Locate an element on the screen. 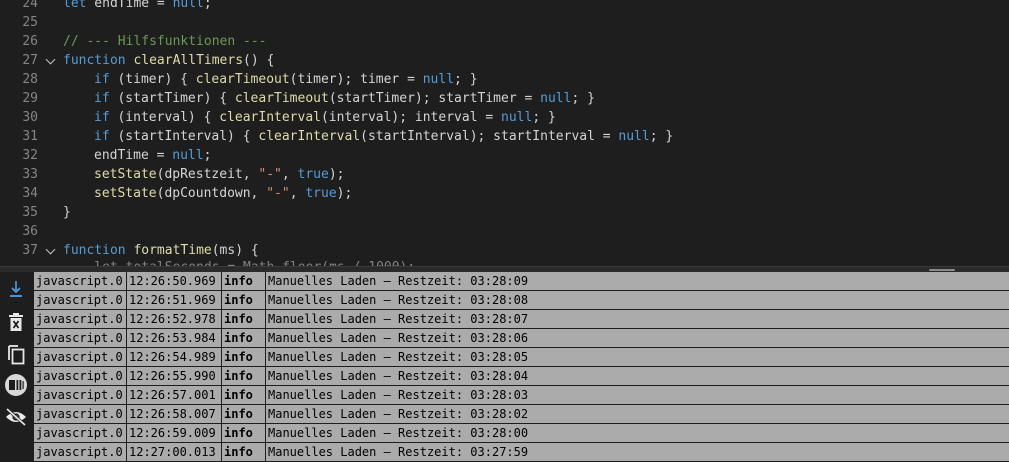 This screenshot has height=462, width=1009. log-message: Manuelles Laden – Restzeit: 03:28:04 is located at coordinates (398, 376).